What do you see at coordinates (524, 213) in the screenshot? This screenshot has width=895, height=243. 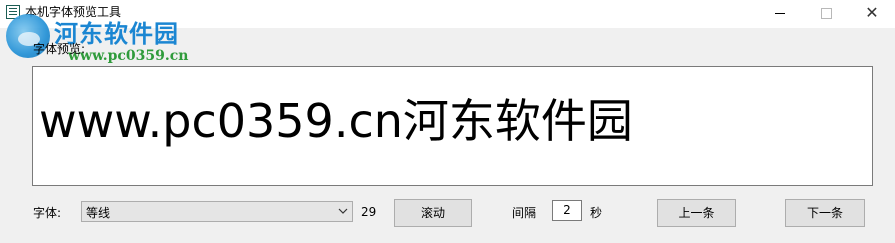 I see `interval-label: 间隔` at bounding box center [524, 213].